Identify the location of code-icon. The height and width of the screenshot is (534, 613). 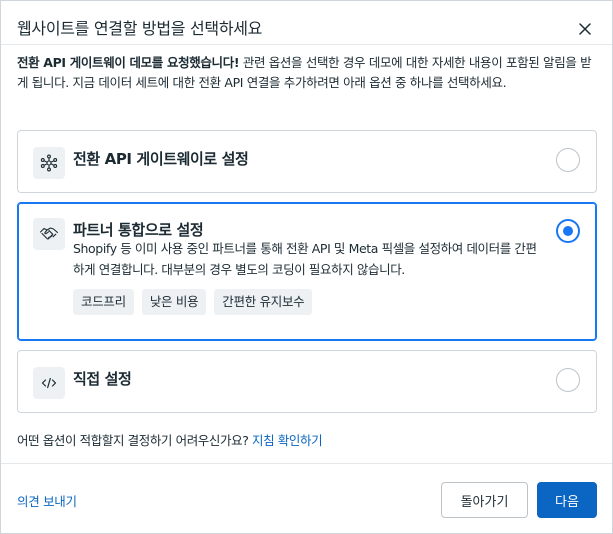
(49, 383).